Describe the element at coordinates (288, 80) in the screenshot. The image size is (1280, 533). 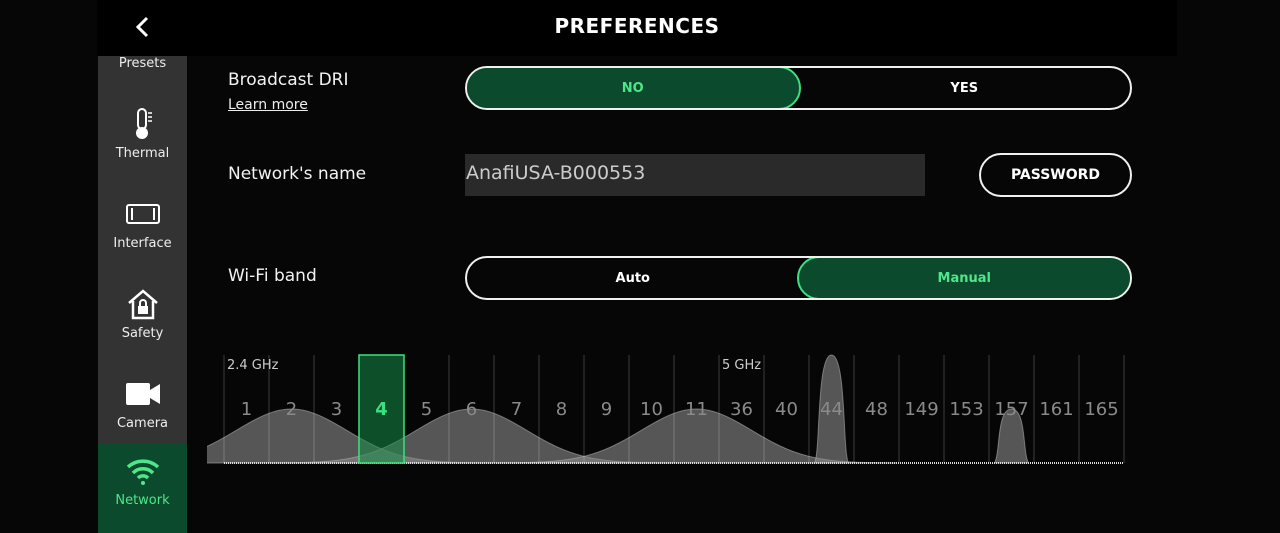
I see `broadcast-dri-label: Broadcast DRI` at that location.